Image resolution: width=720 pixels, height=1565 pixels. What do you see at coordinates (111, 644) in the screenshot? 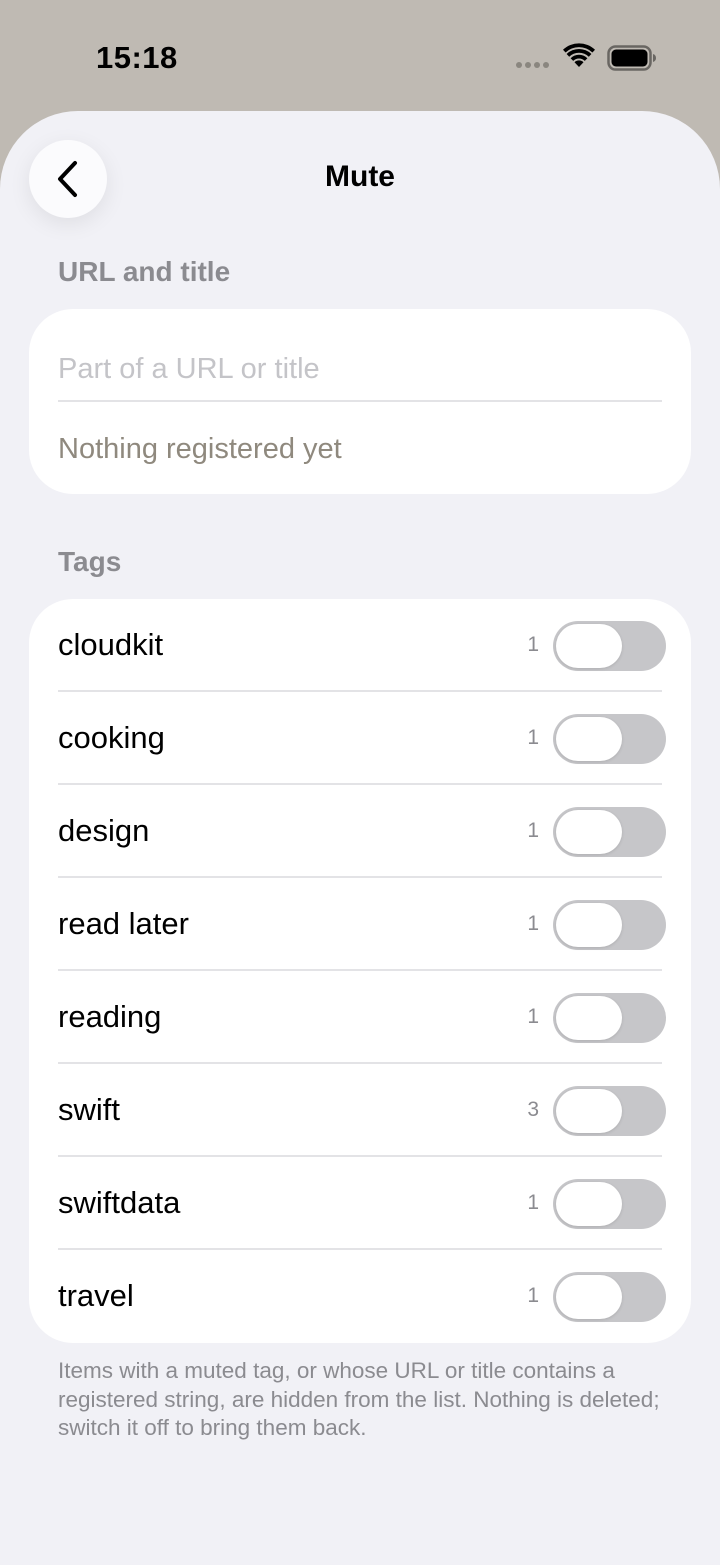
I see `tag-label: cloudkit` at bounding box center [111, 644].